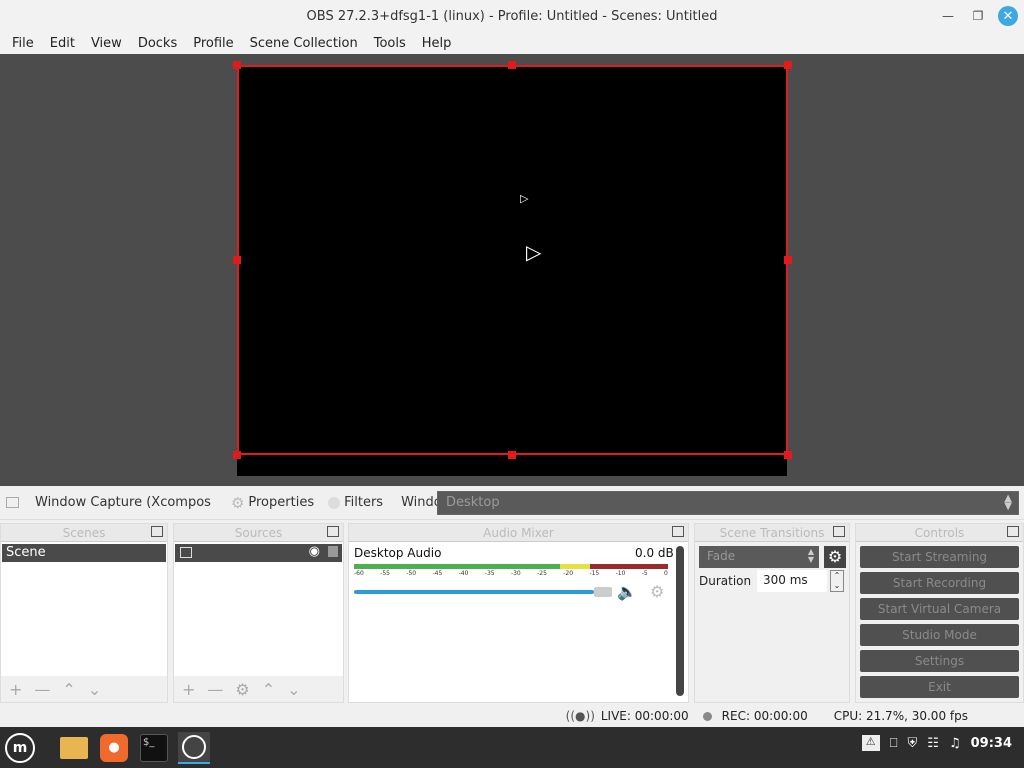  I want to click on transition-gear-icon: ⚙, so click(835, 557).